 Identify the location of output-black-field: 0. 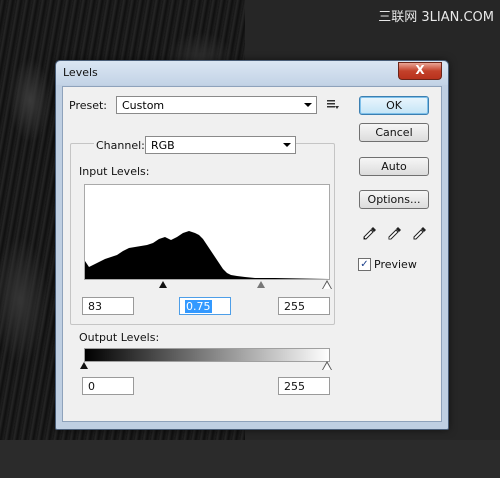
(108, 386).